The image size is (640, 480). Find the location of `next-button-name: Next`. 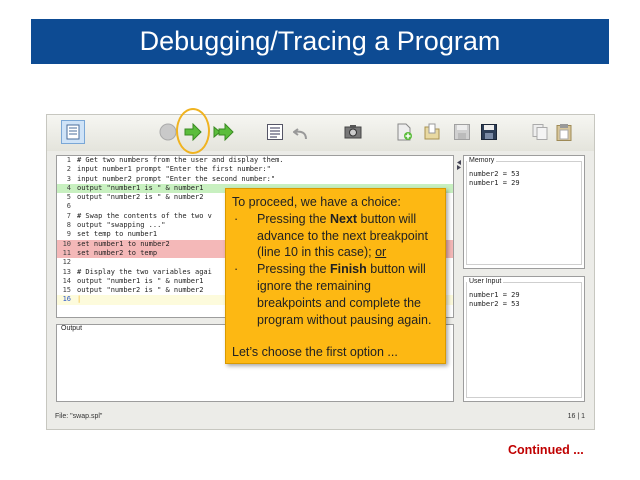

next-button-name: Next is located at coordinates (343, 218).